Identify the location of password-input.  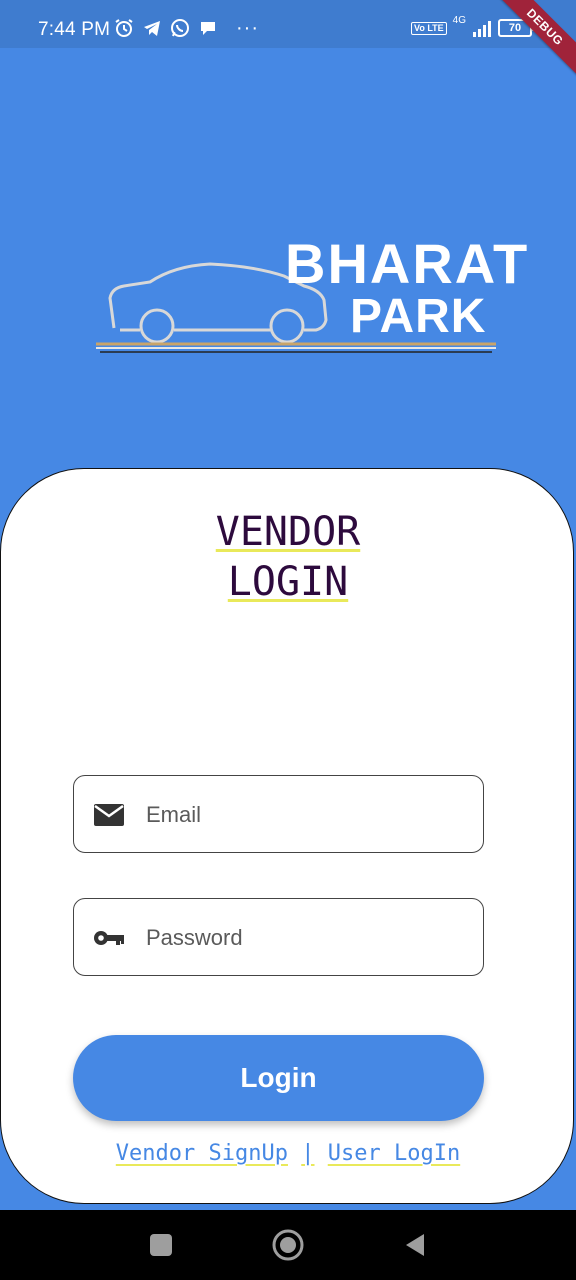
(306, 938).